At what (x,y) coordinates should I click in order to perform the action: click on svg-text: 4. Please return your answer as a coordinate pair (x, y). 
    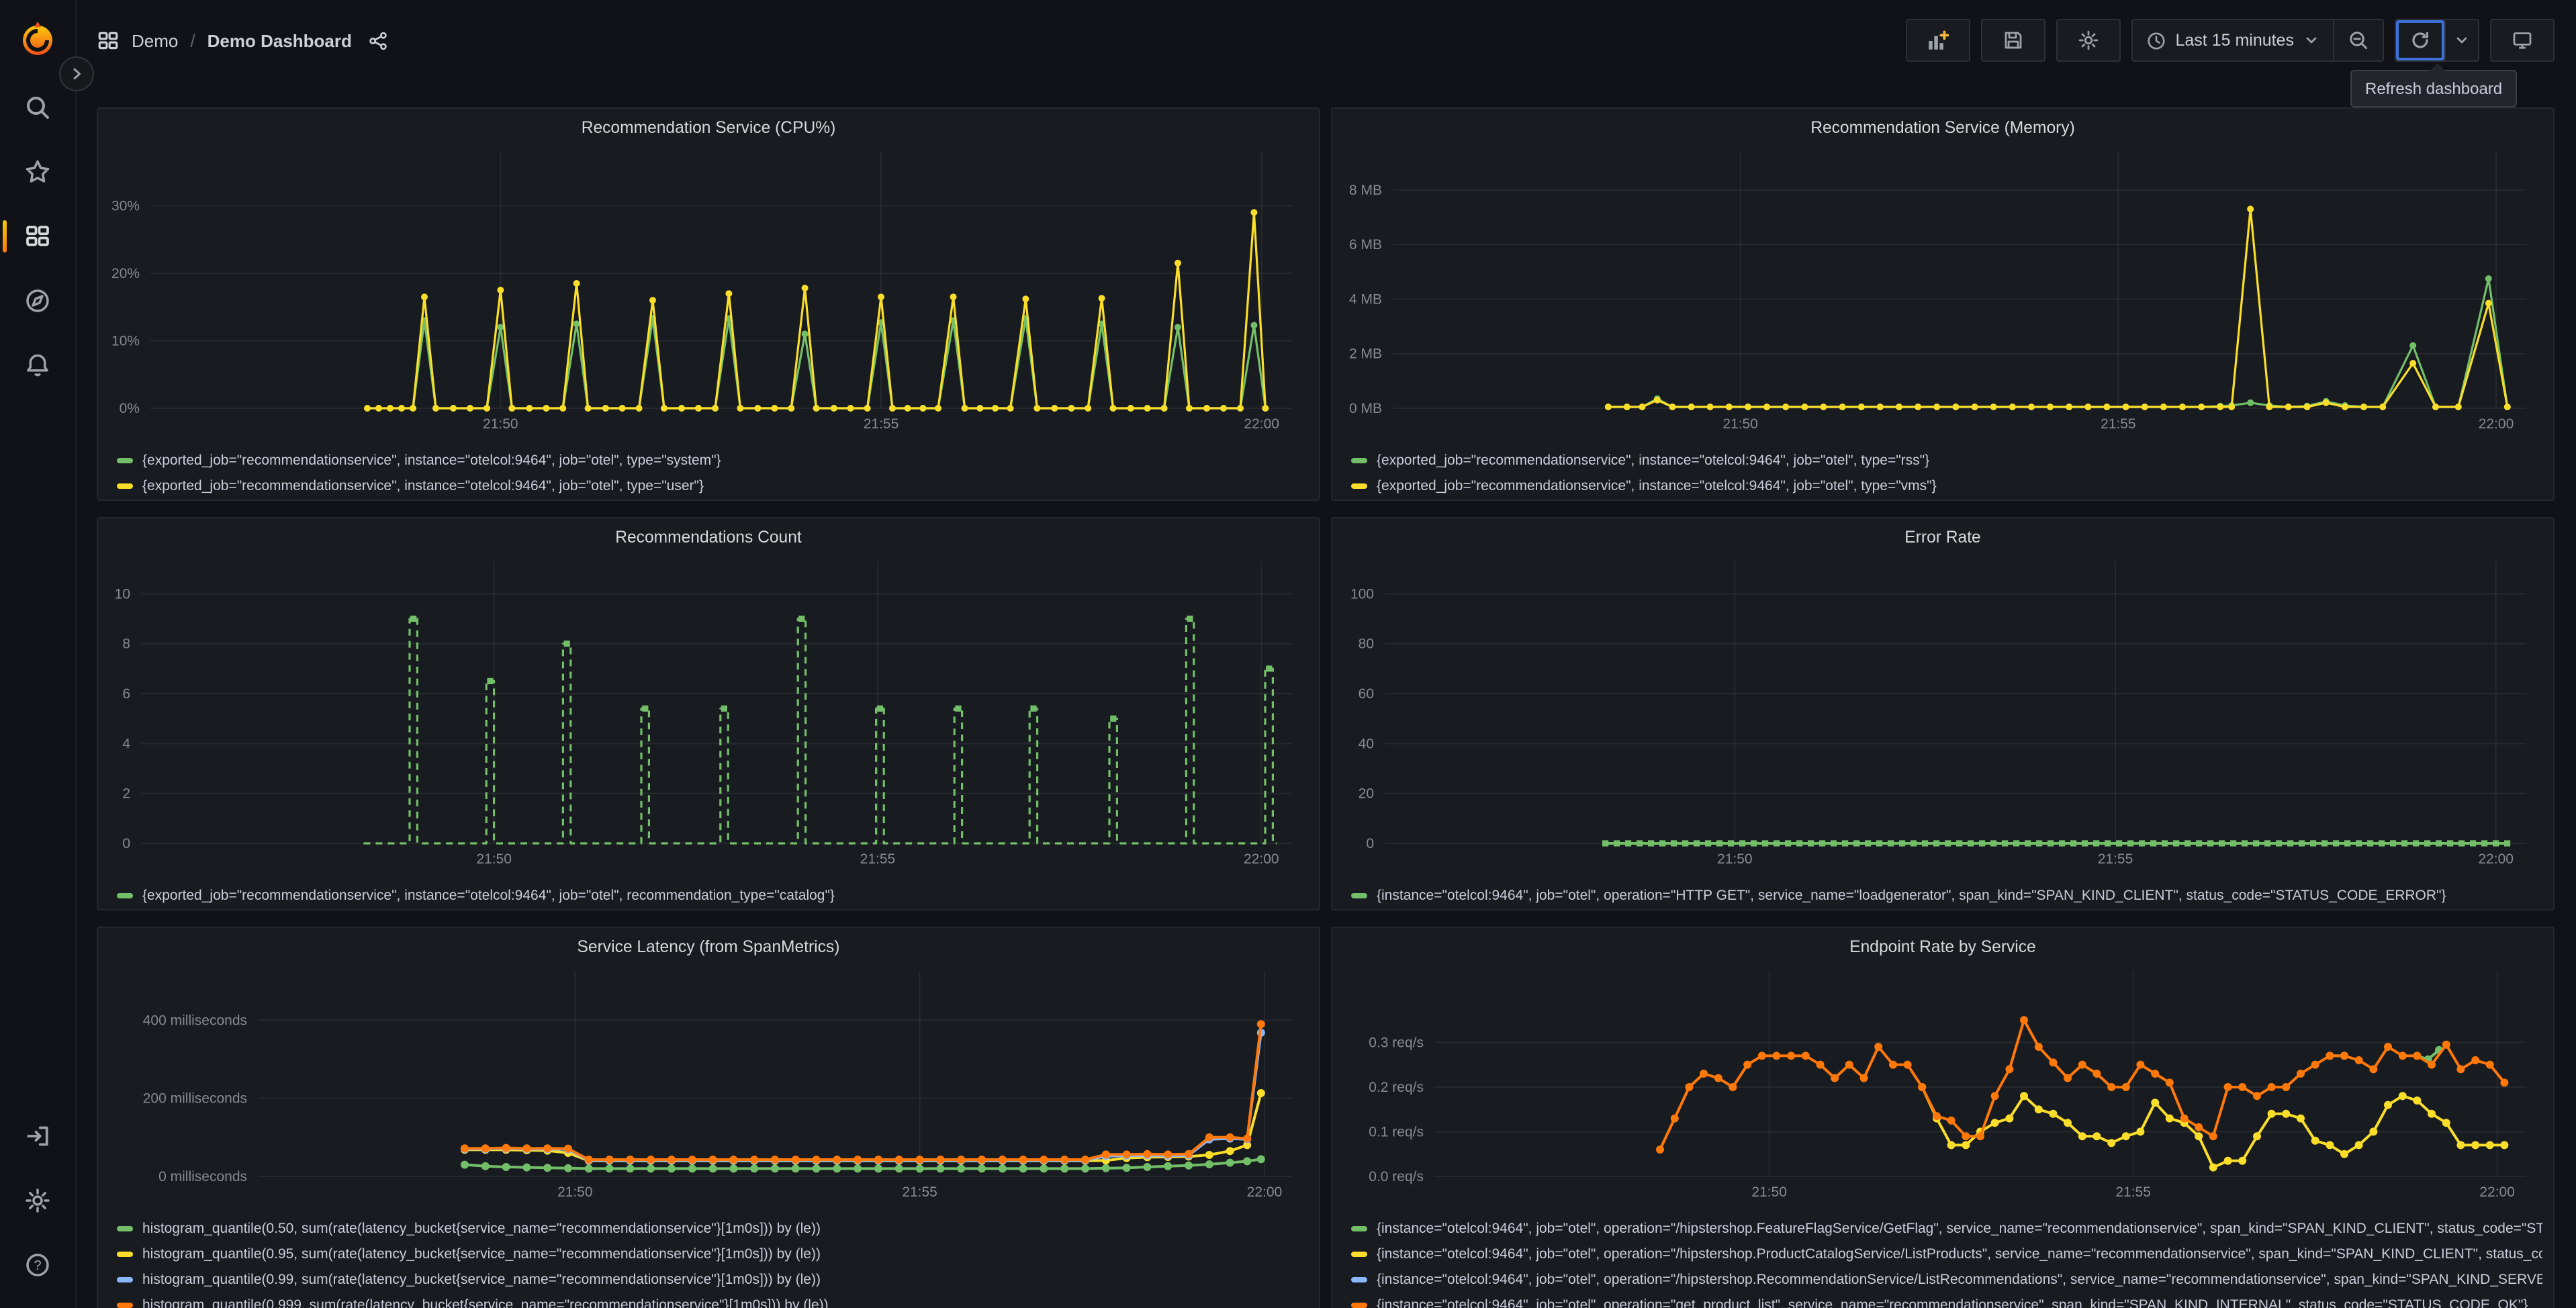
    Looking at the image, I should click on (126, 744).